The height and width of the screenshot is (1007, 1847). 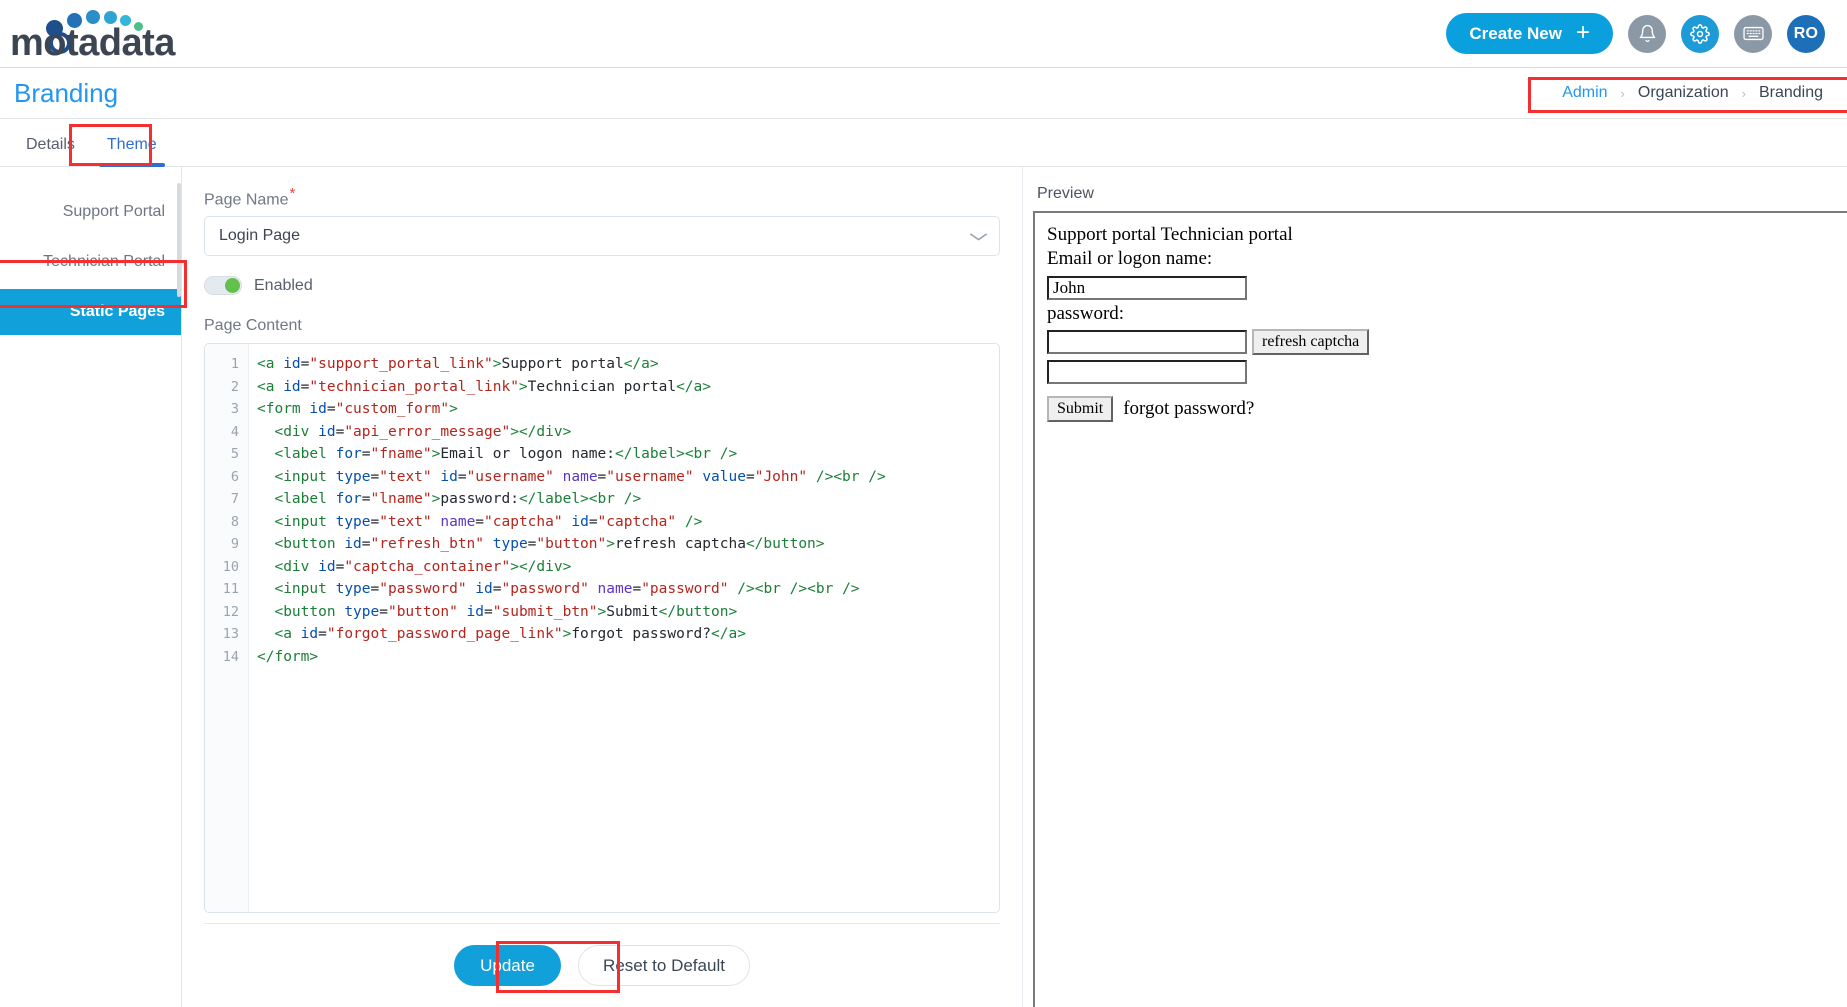 I want to click on notifications-button, so click(x=1647, y=33).